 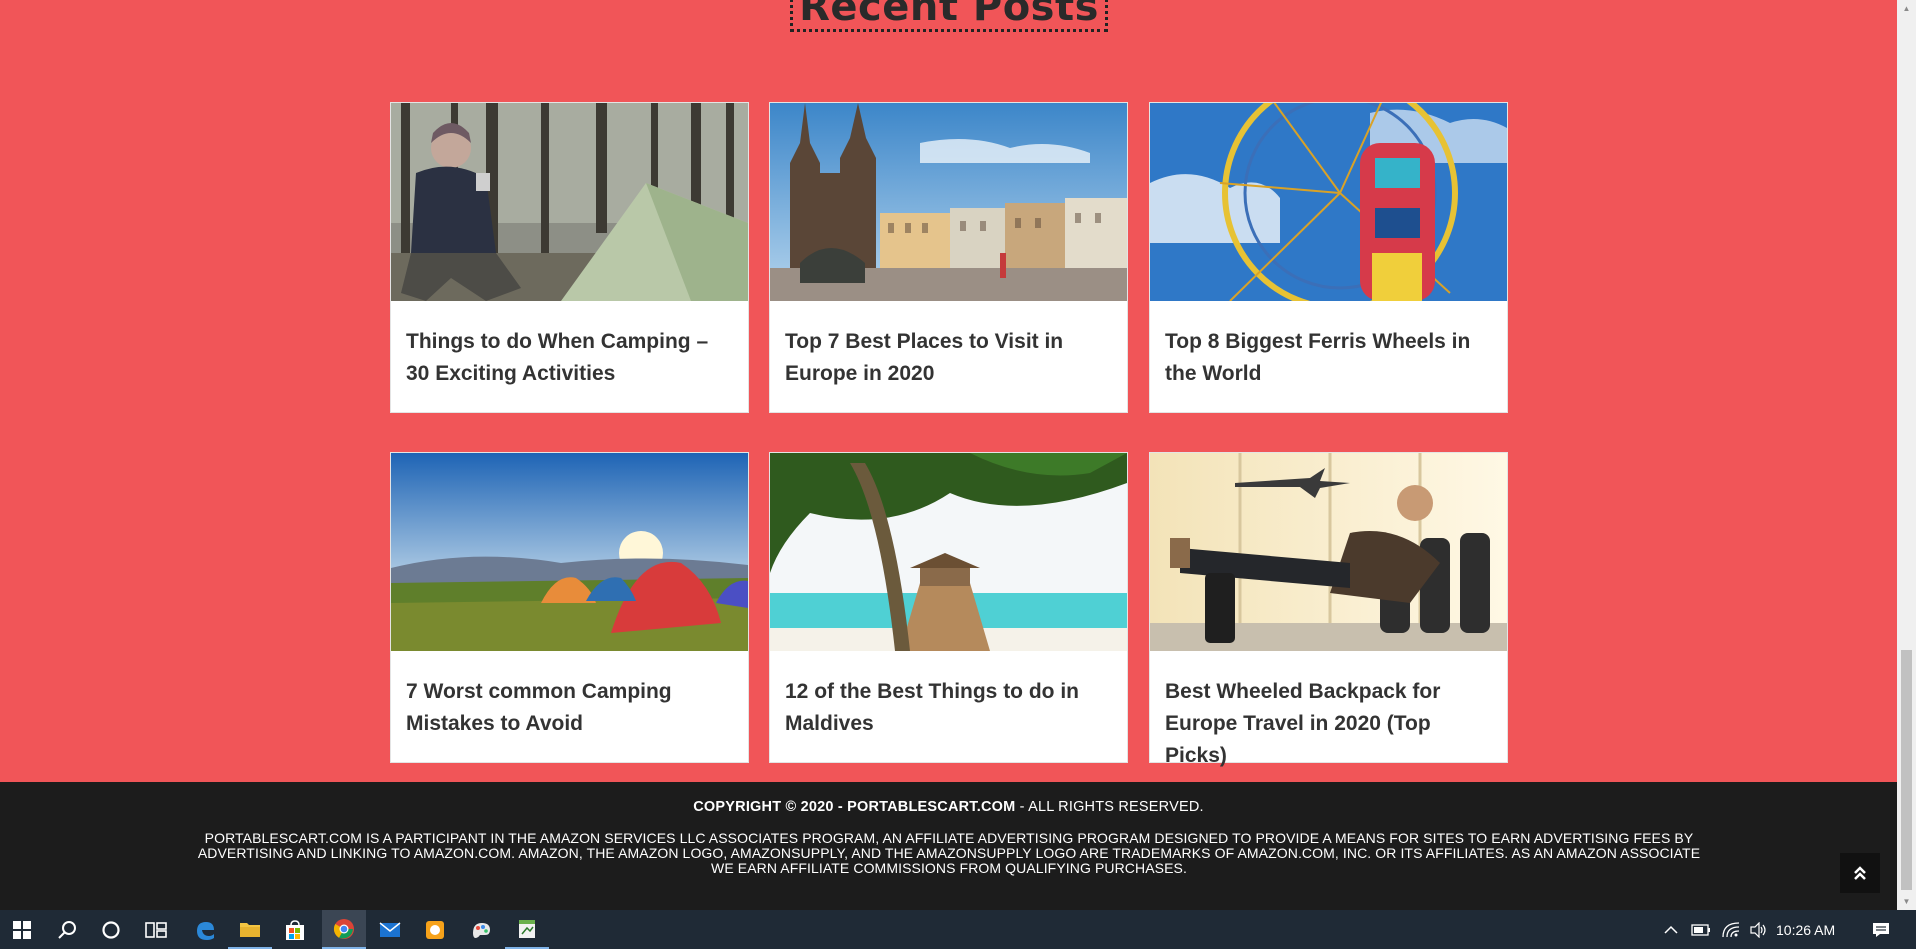 What do you see at coordinates (958, 929) in the screenshot?
I see `windows-taskbar: 10:26 AM` at bounding box center [958, 929].